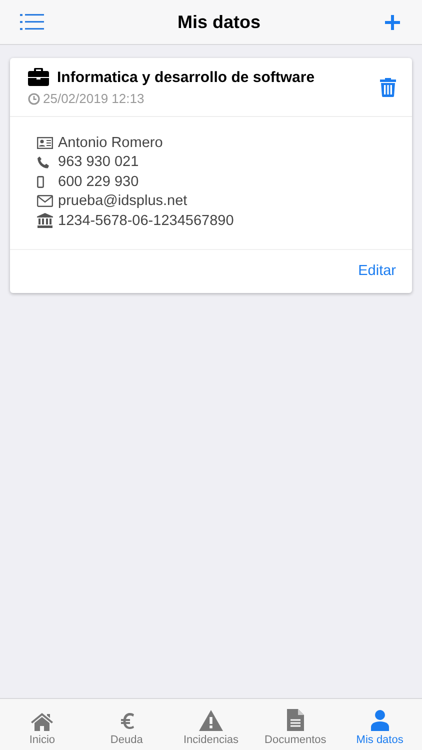  Describe the element at coordinates (34, 98) in the screenshot. I see `clock-icon` at that location.